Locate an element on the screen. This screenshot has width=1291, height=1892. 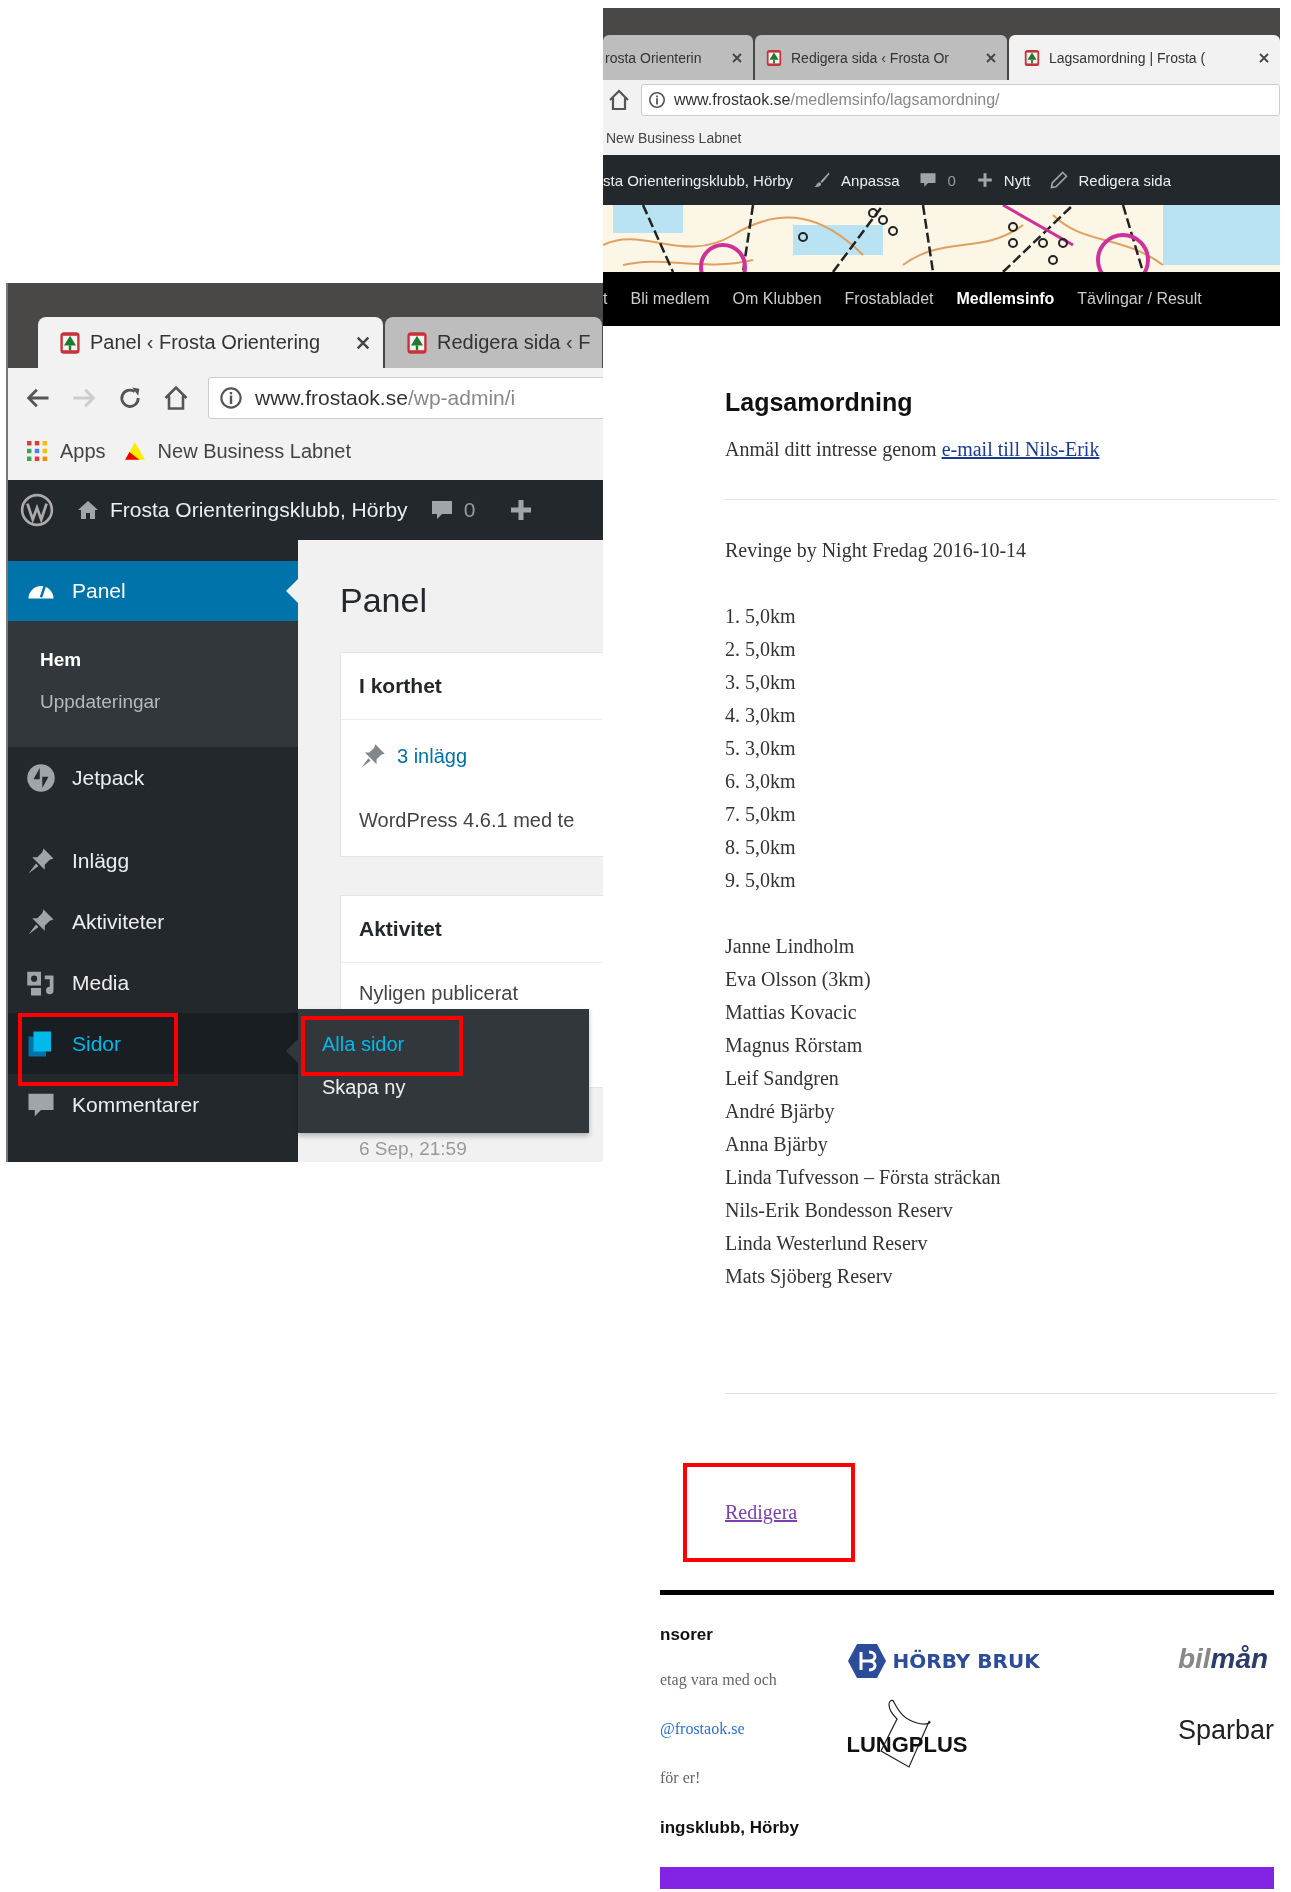
flyout-item: Skapa ny is located at coordinates (443, 1087).